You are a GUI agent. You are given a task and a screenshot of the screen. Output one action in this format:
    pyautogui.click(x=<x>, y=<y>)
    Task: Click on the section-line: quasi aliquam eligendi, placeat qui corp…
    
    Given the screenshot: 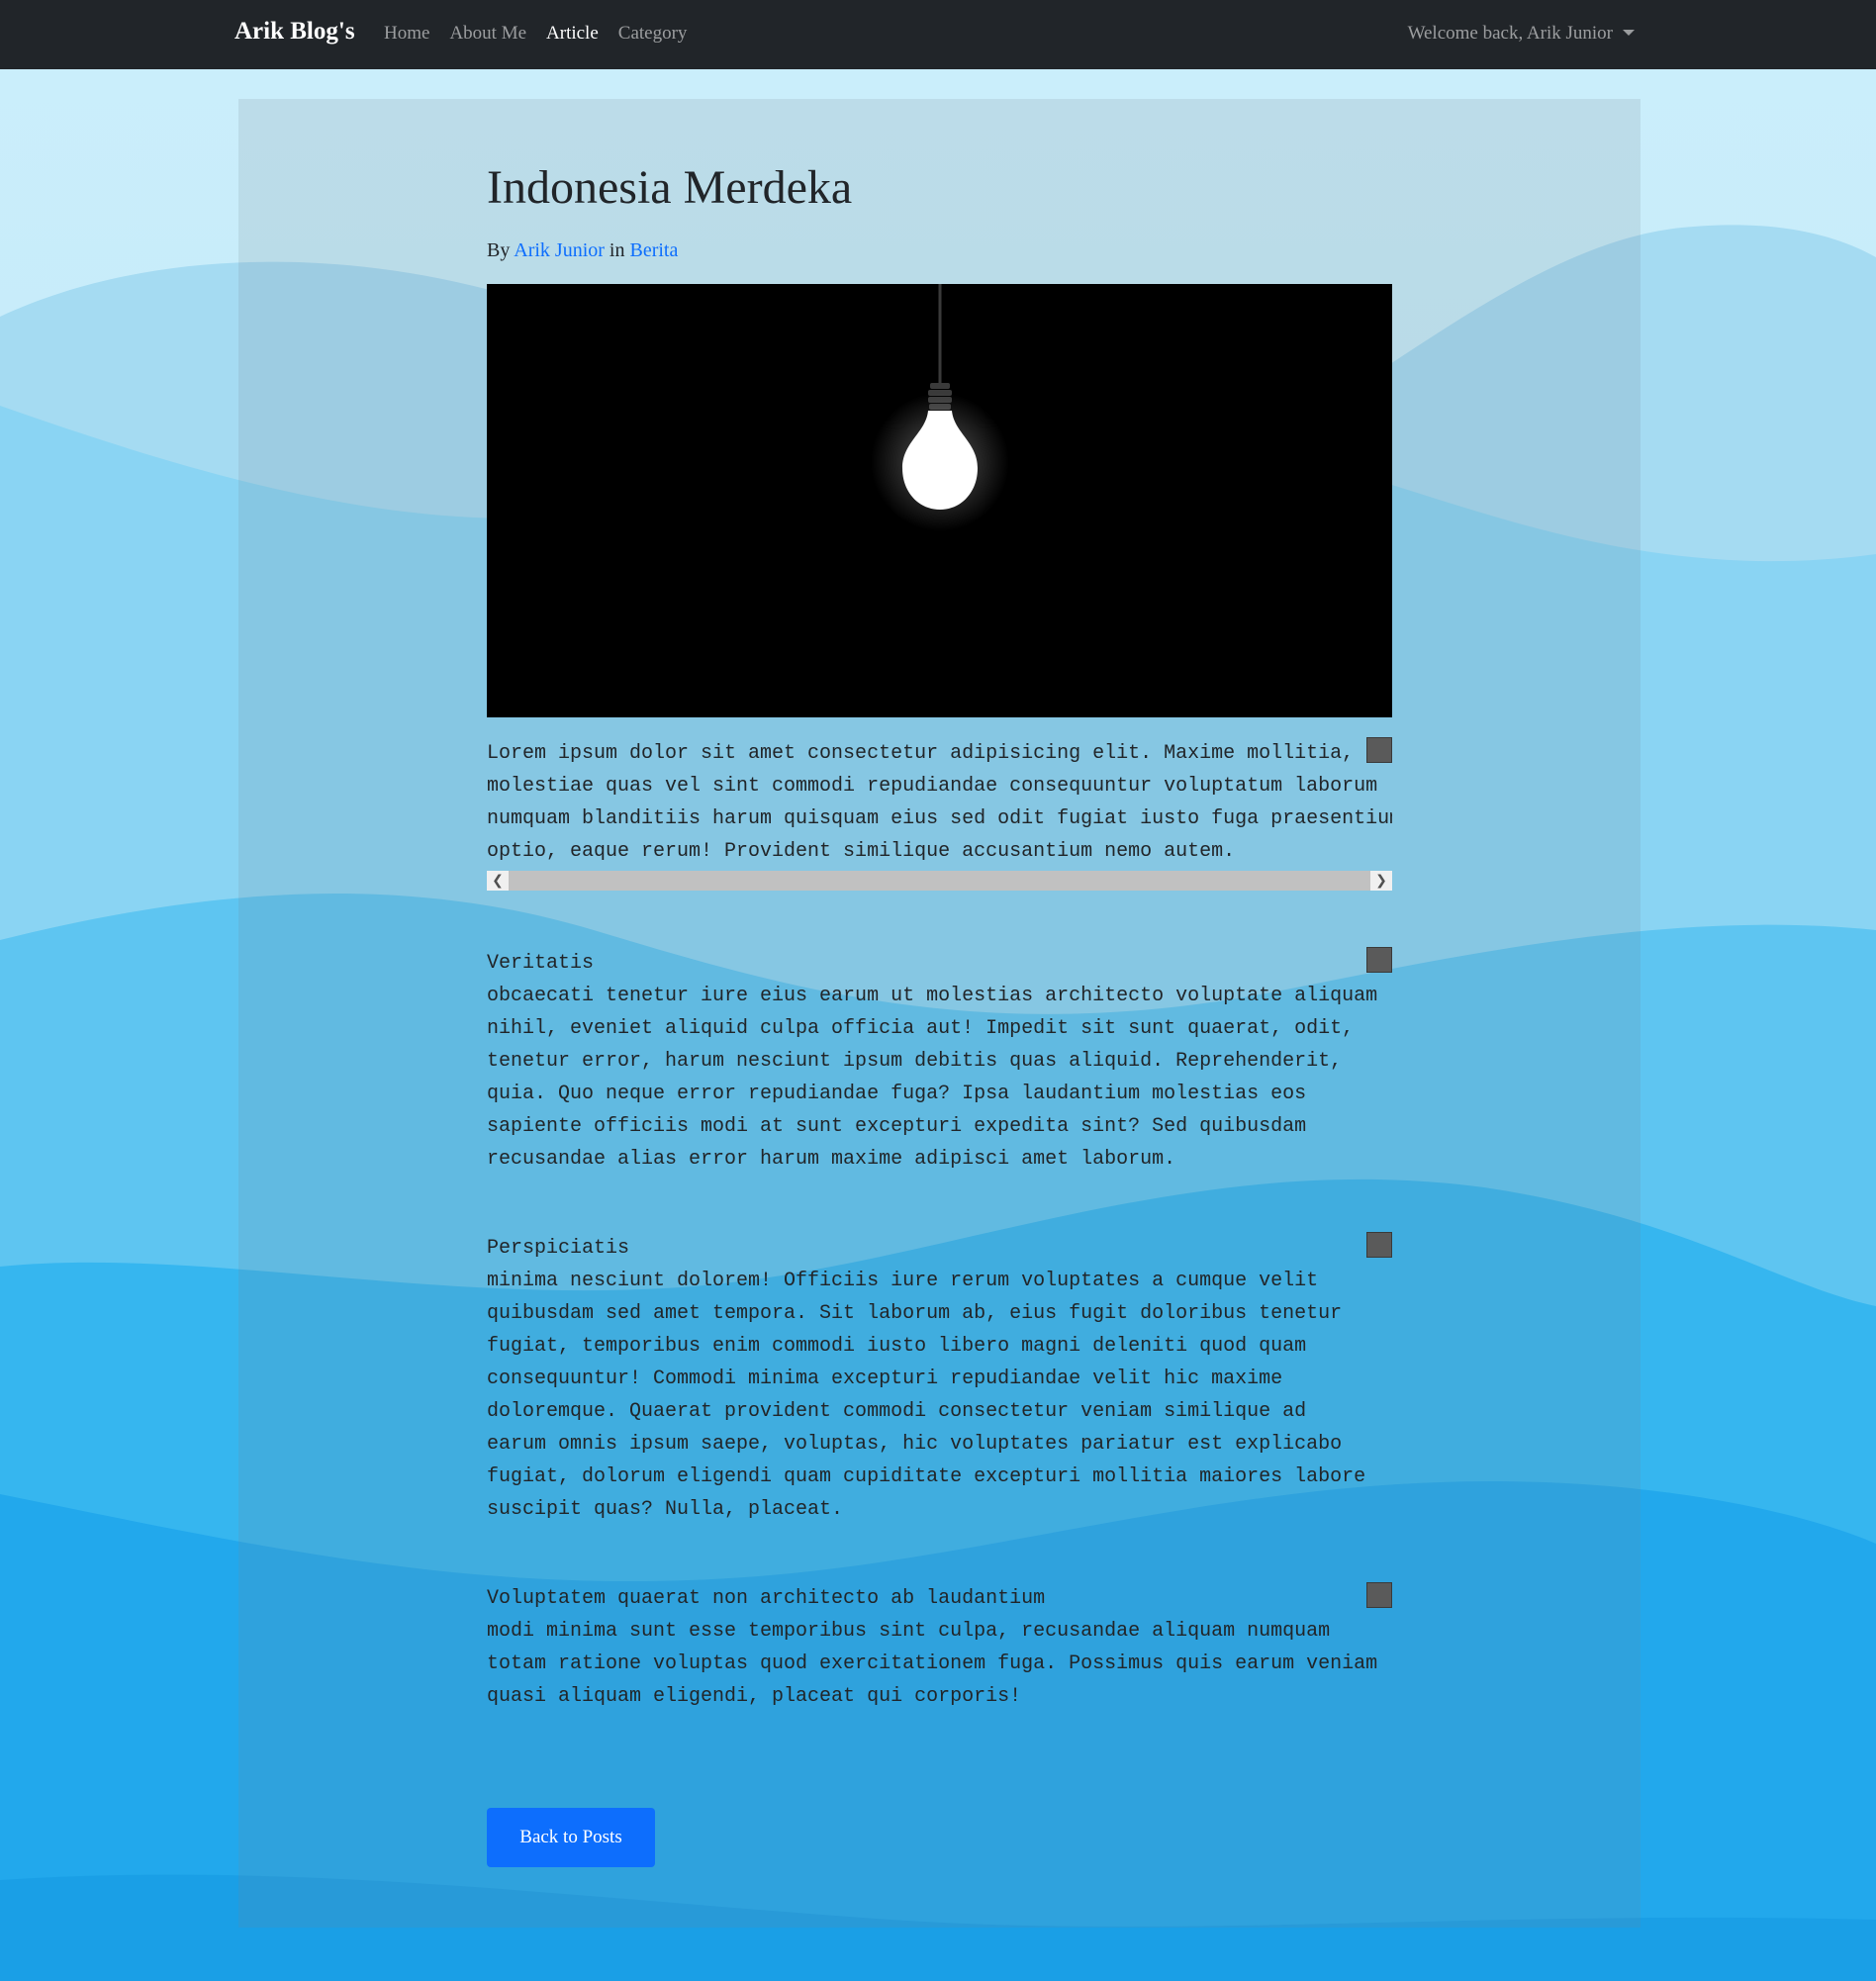 What is the action you would take?
    pyautogui.click(x=754, y=1696)
    